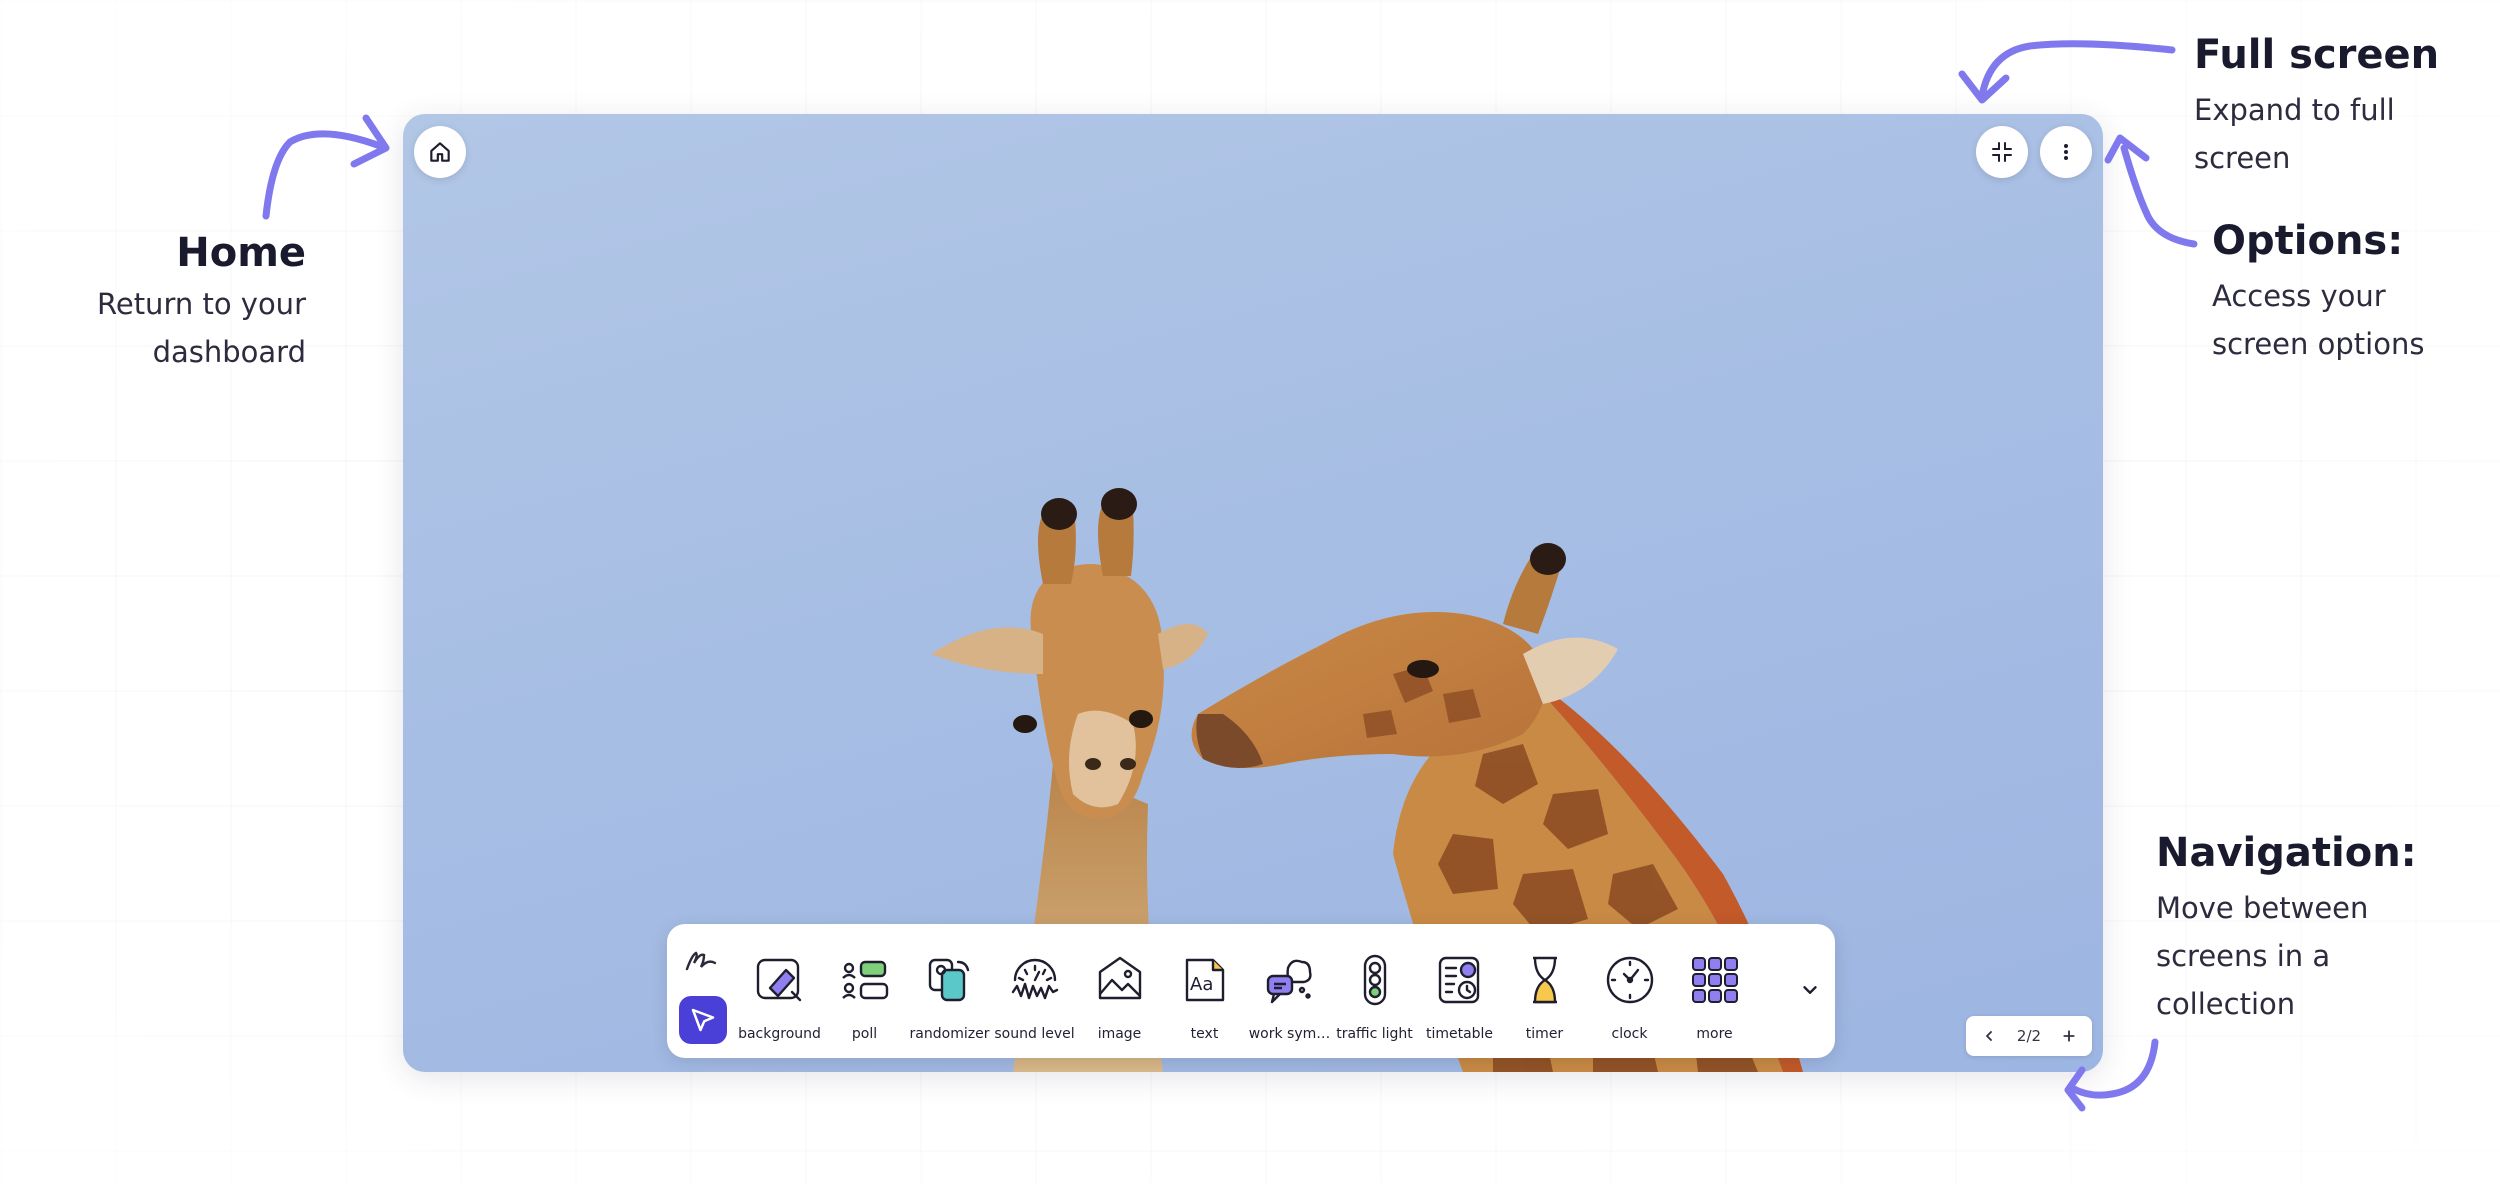 The image size is (2500, 1184). What do you see at coordinates (1035, 979) in the screenshot?
I see `sound-level-icon` at bounding box center [1035, 979].